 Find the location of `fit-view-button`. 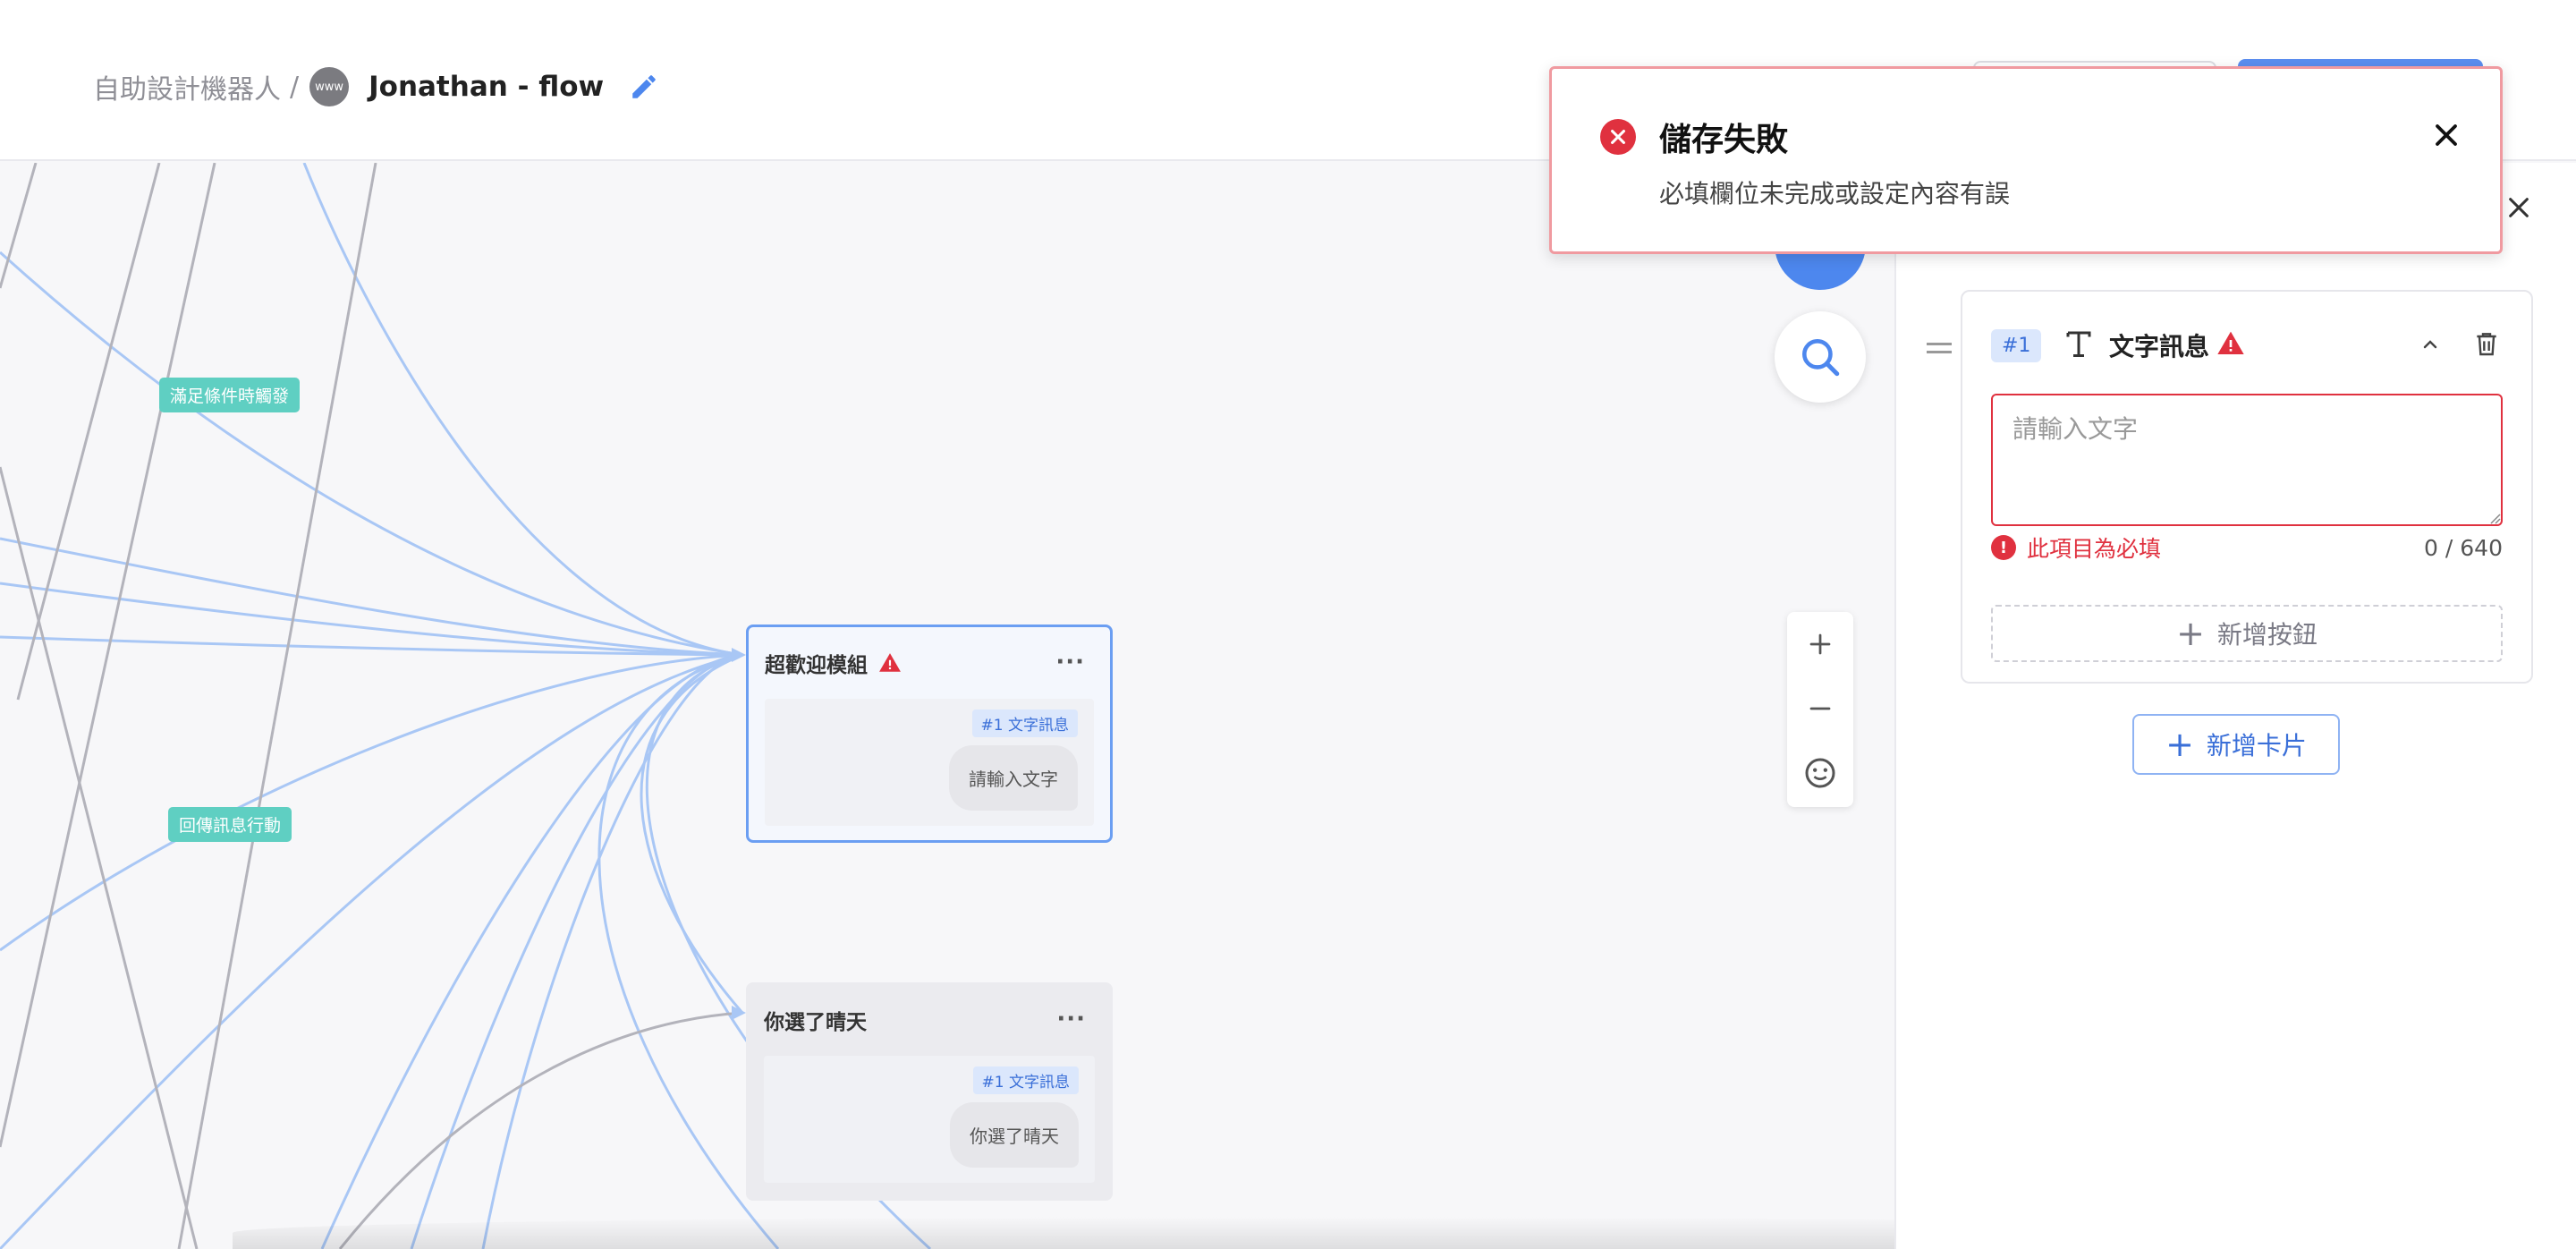

fit-view-button is located at coordinates (1820, 773).